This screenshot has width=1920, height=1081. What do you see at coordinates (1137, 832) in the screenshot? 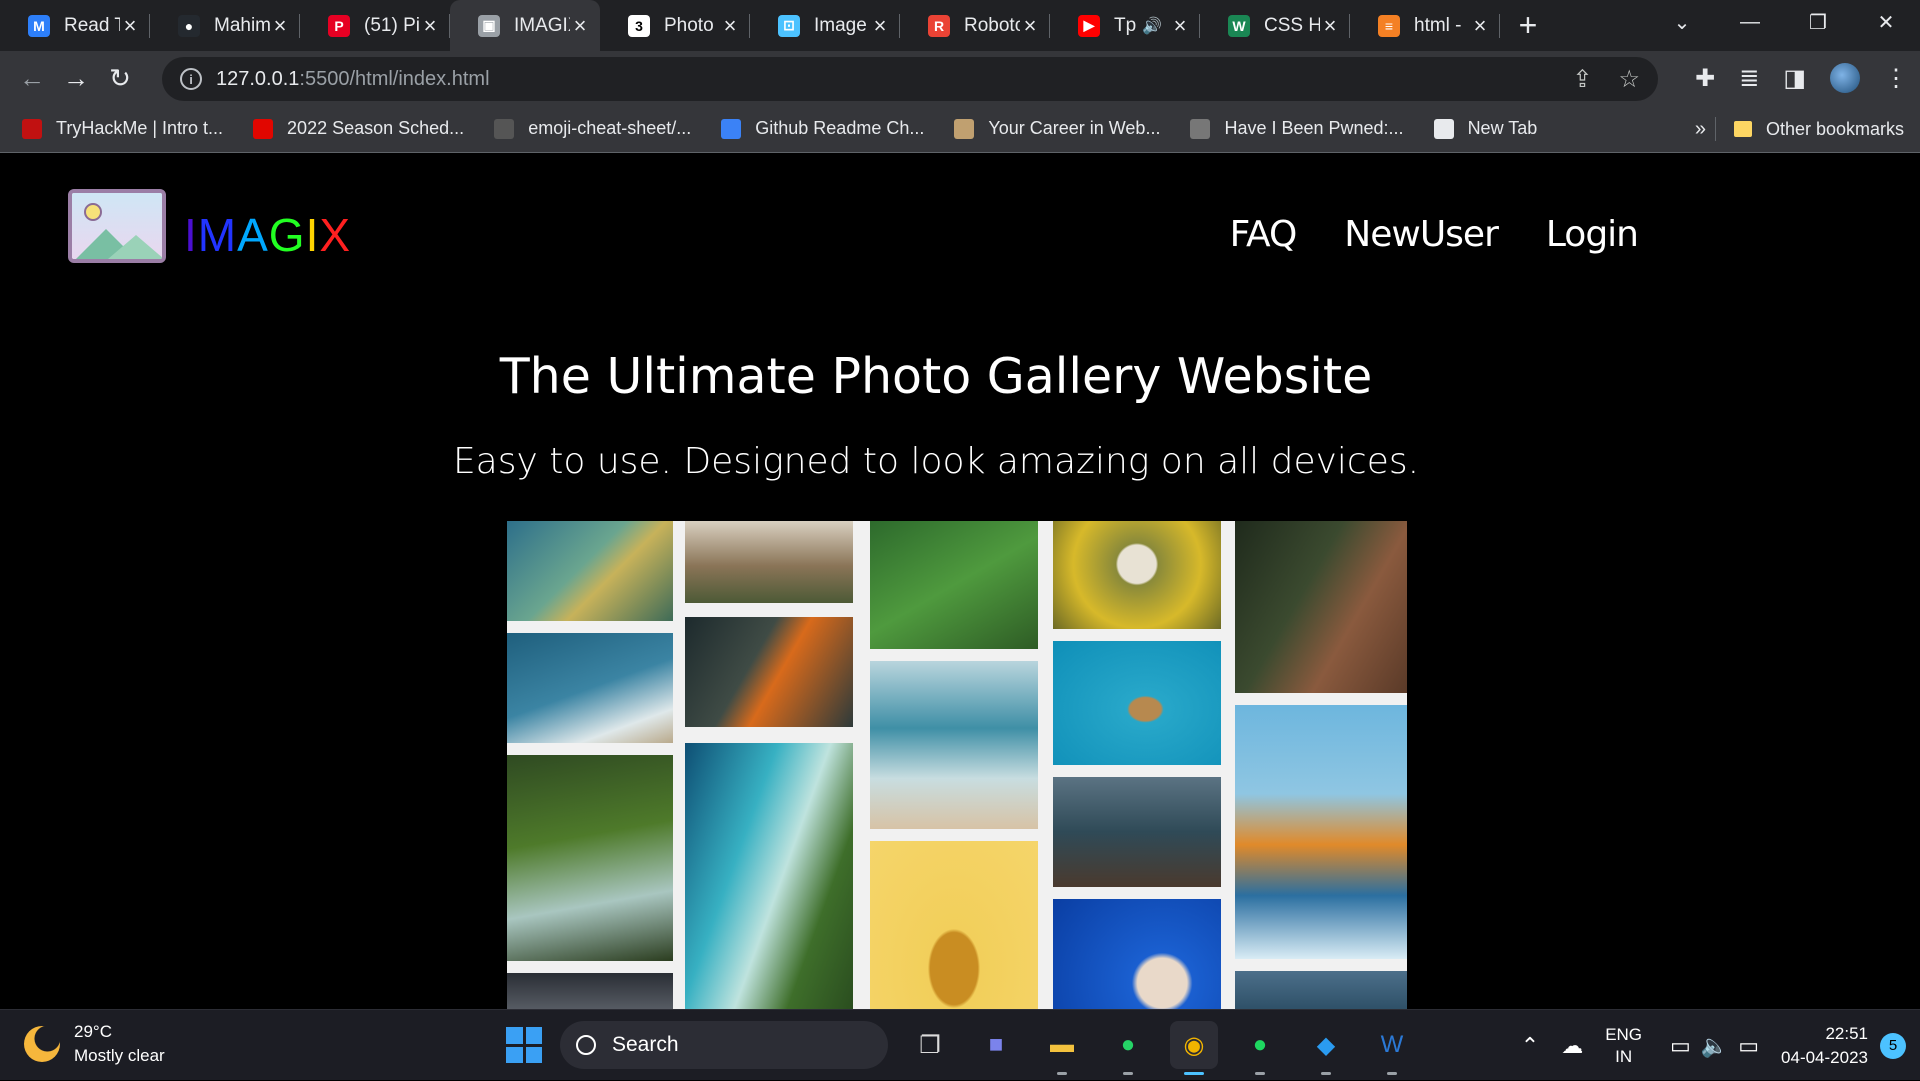
I see `photo-rocky-waves` at bounding box center [1137, 832].